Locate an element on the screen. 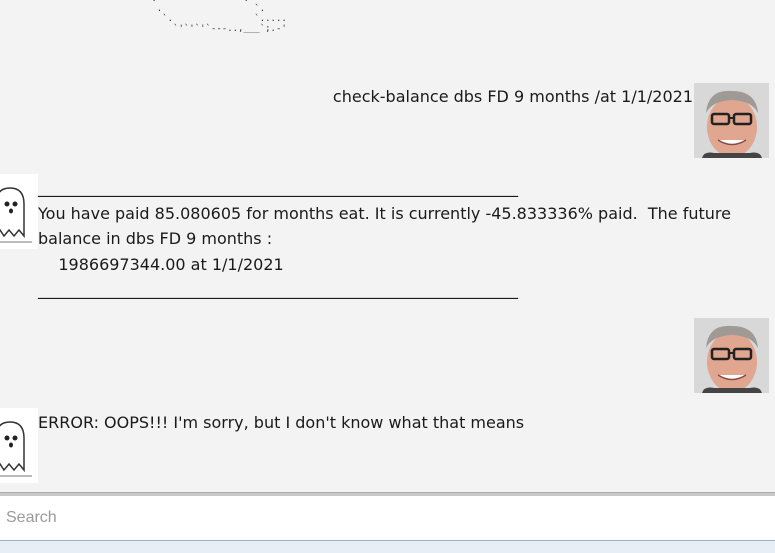  window-bottom-edge is located at coordinates (387, 546).